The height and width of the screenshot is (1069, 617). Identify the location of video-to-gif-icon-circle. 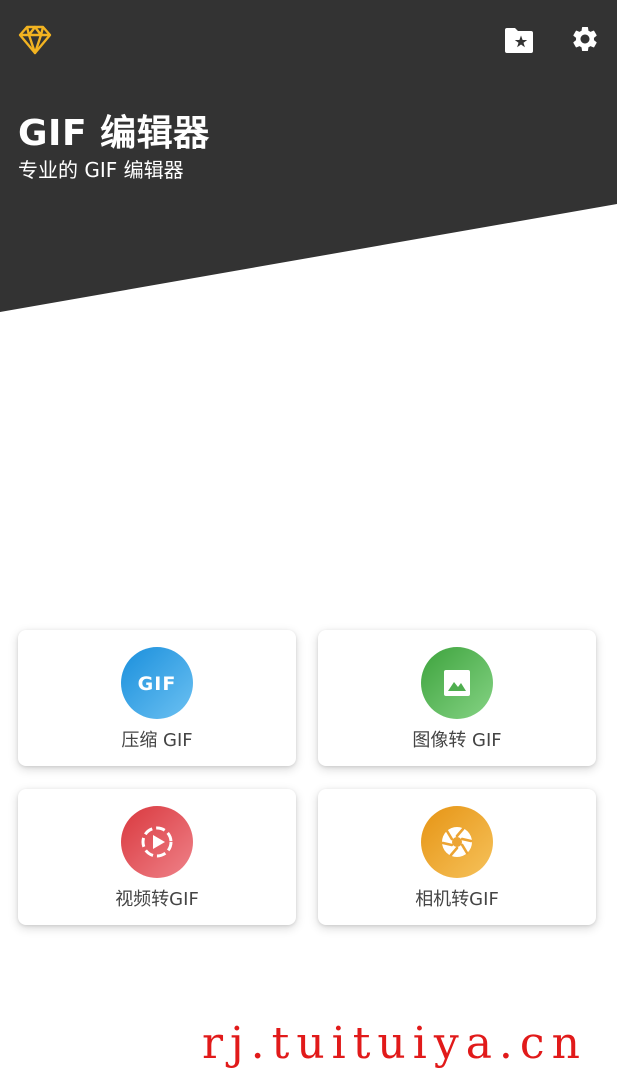
(157, 842).